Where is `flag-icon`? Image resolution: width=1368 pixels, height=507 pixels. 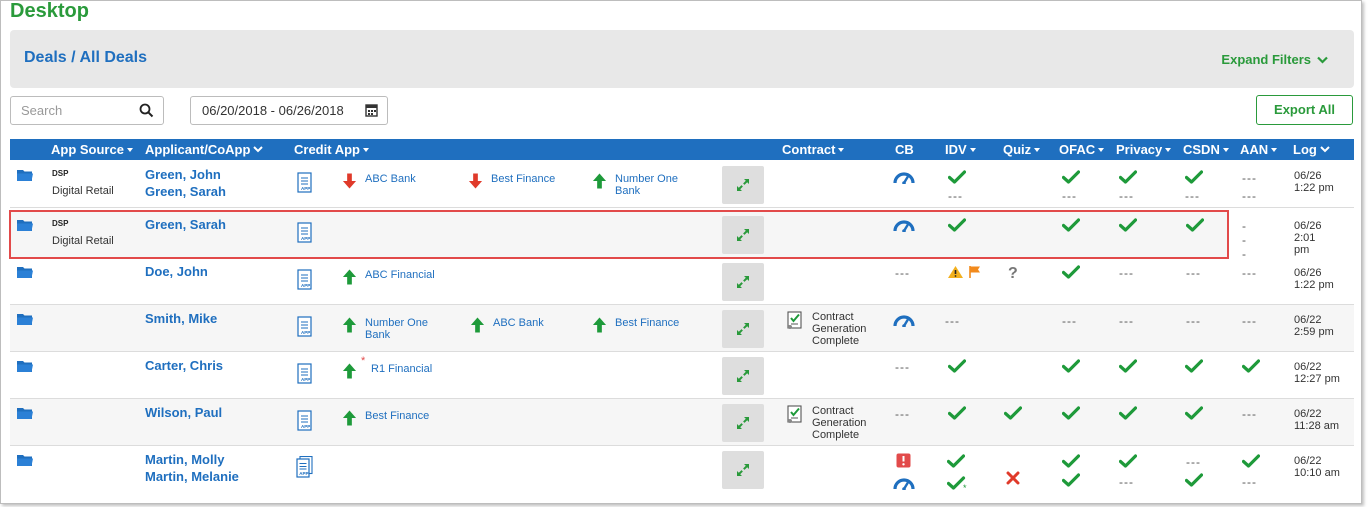
flag-icon is located at coordinates (975, 272).